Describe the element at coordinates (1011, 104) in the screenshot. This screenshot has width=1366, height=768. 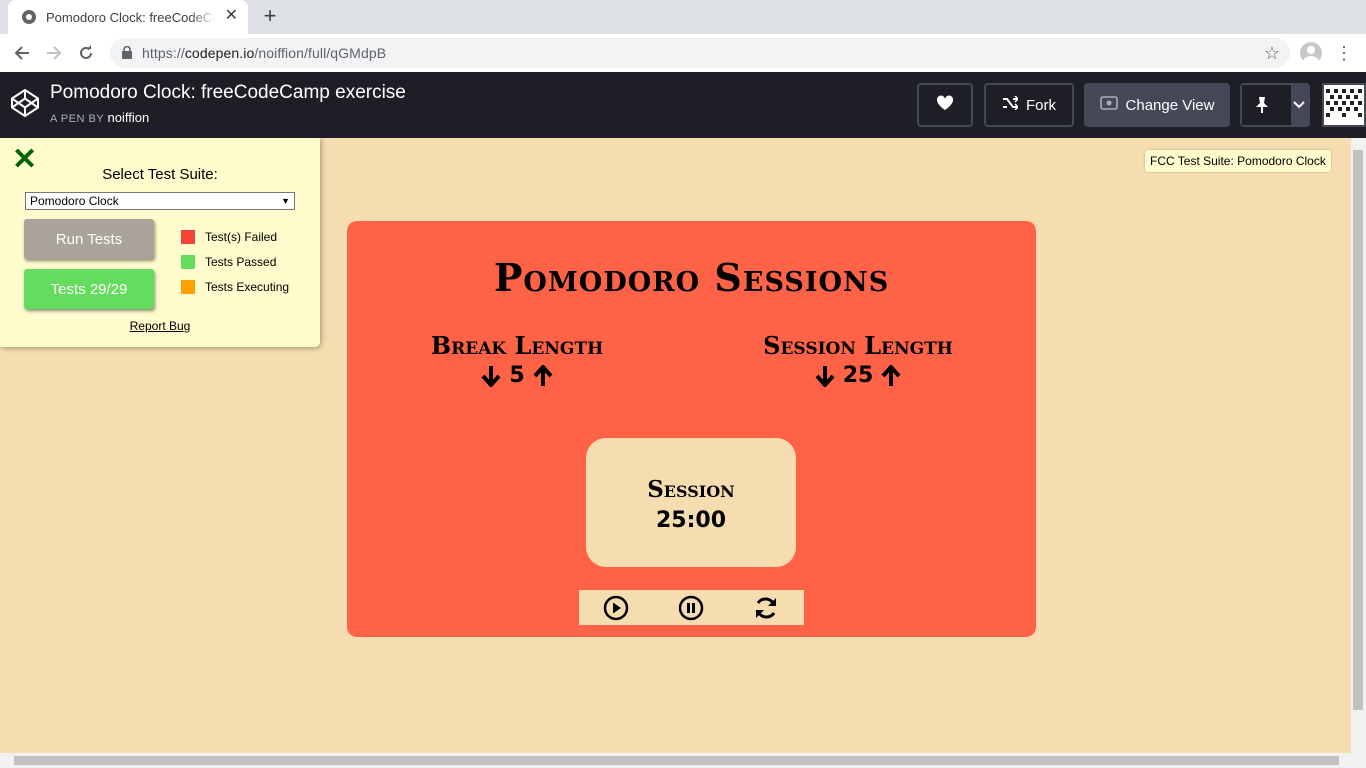
I see `fork-icon` at that location.